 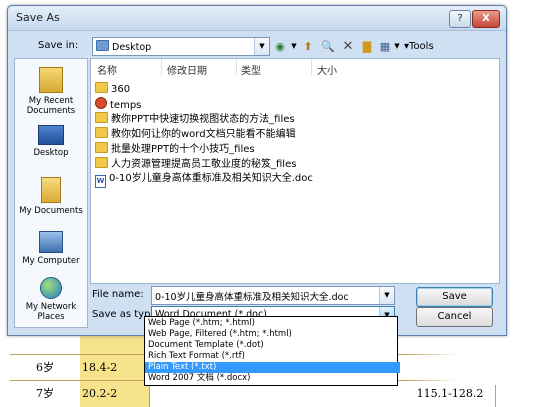 I want to click on dropdown-option: Document Template (*.dot), so click(x=272, y=345).